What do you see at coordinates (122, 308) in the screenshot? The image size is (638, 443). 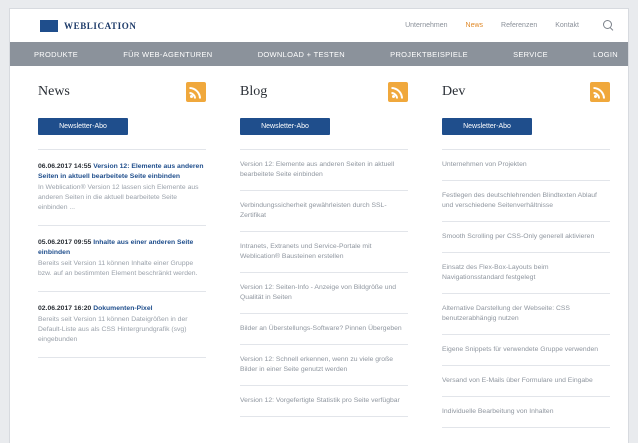 I see `news-link: Dokumenten-Pixel` at bounding box center [122, 308].